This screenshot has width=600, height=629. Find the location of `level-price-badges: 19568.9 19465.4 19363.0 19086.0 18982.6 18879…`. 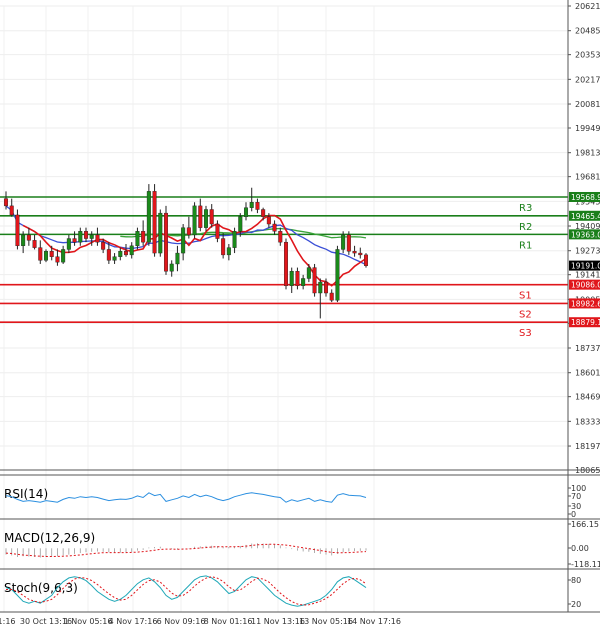

level-price-badges: 19568.9 19465.4 19363.0 19086.0 18982.6 18879… is located at coordinates (584, 259).